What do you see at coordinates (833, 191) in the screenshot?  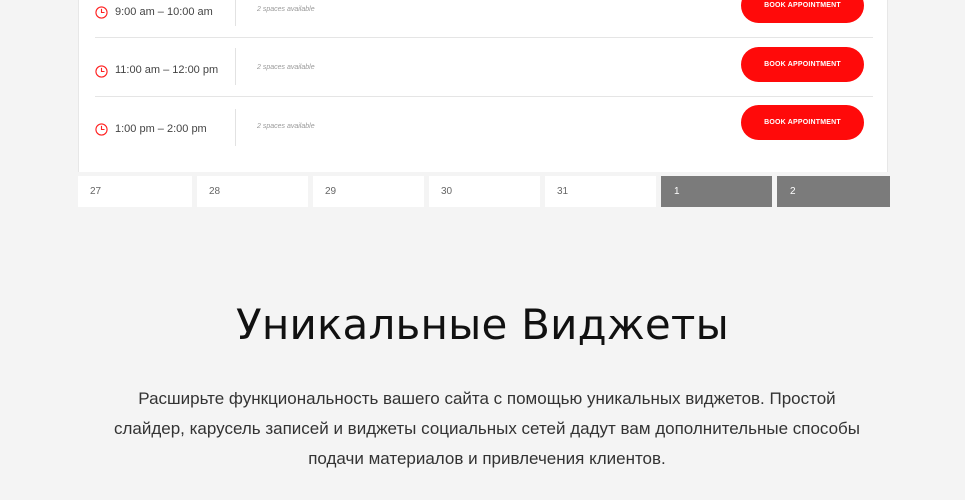 I see `date-cell-2: 2` at bounding box center [833, 191].